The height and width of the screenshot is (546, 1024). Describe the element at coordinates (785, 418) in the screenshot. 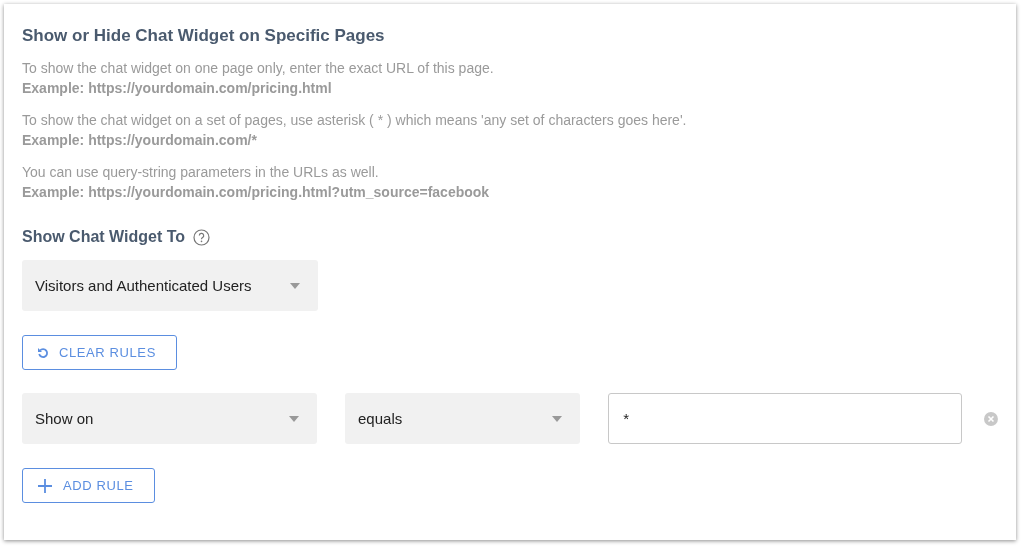

I see `url-input-field: *` at that location.